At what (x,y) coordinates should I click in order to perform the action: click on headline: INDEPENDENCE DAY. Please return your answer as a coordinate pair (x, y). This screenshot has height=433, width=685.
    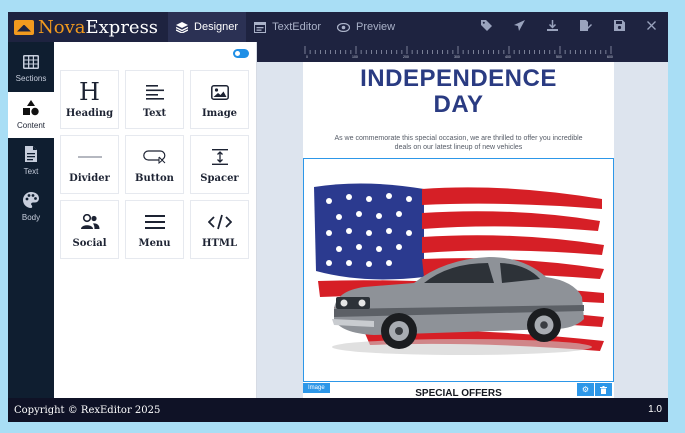
    Looking at the image, I should click on (458, 92).